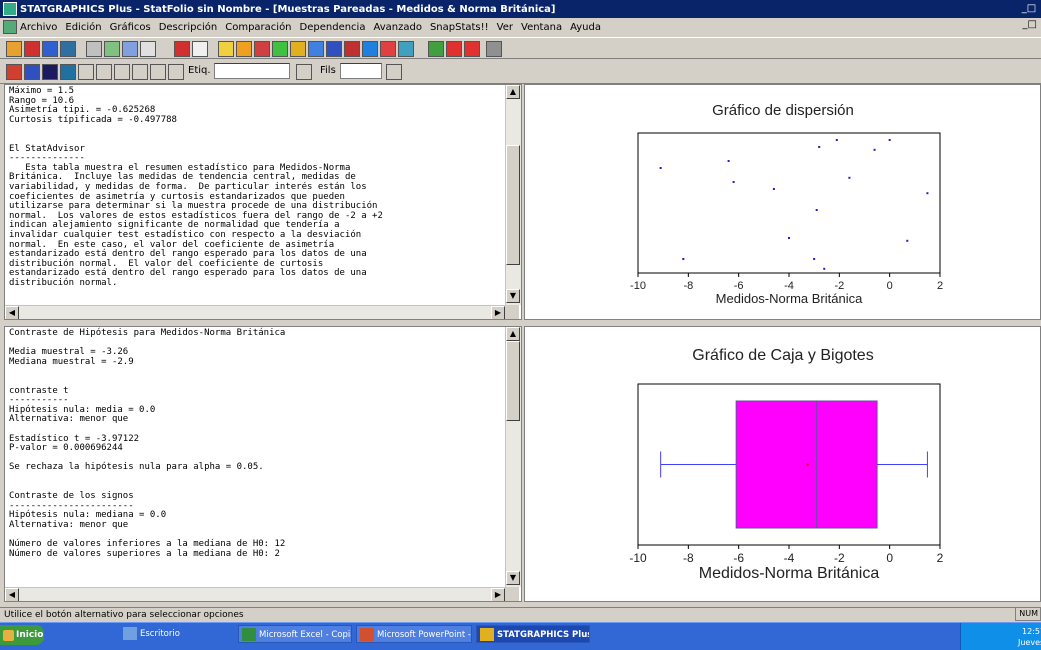  What do you see at coordinates (158, 72) in the screenshot?
I see `label-icon` at bounding box center [158, 72].